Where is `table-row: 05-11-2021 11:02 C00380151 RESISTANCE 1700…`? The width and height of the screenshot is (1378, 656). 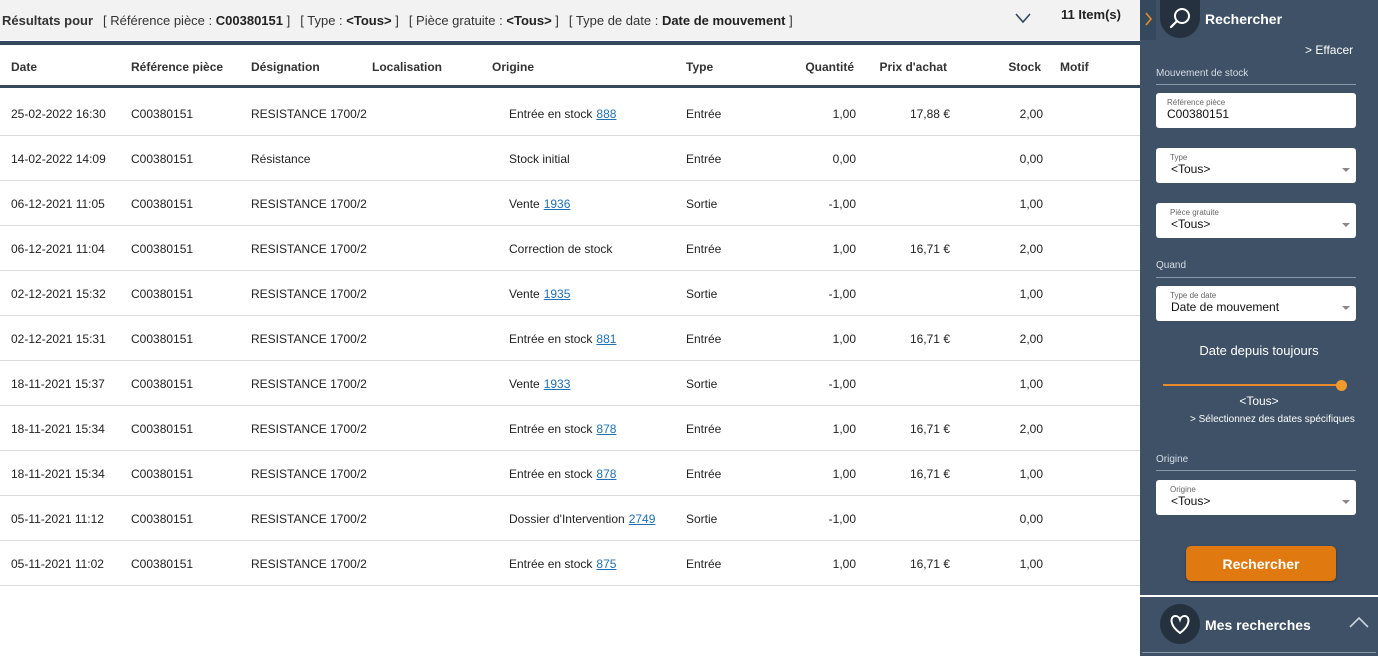 table-row: 05-11-2021 11:02 C00380151 RESISTANCE 1700… is located at coordinates (570, 563).